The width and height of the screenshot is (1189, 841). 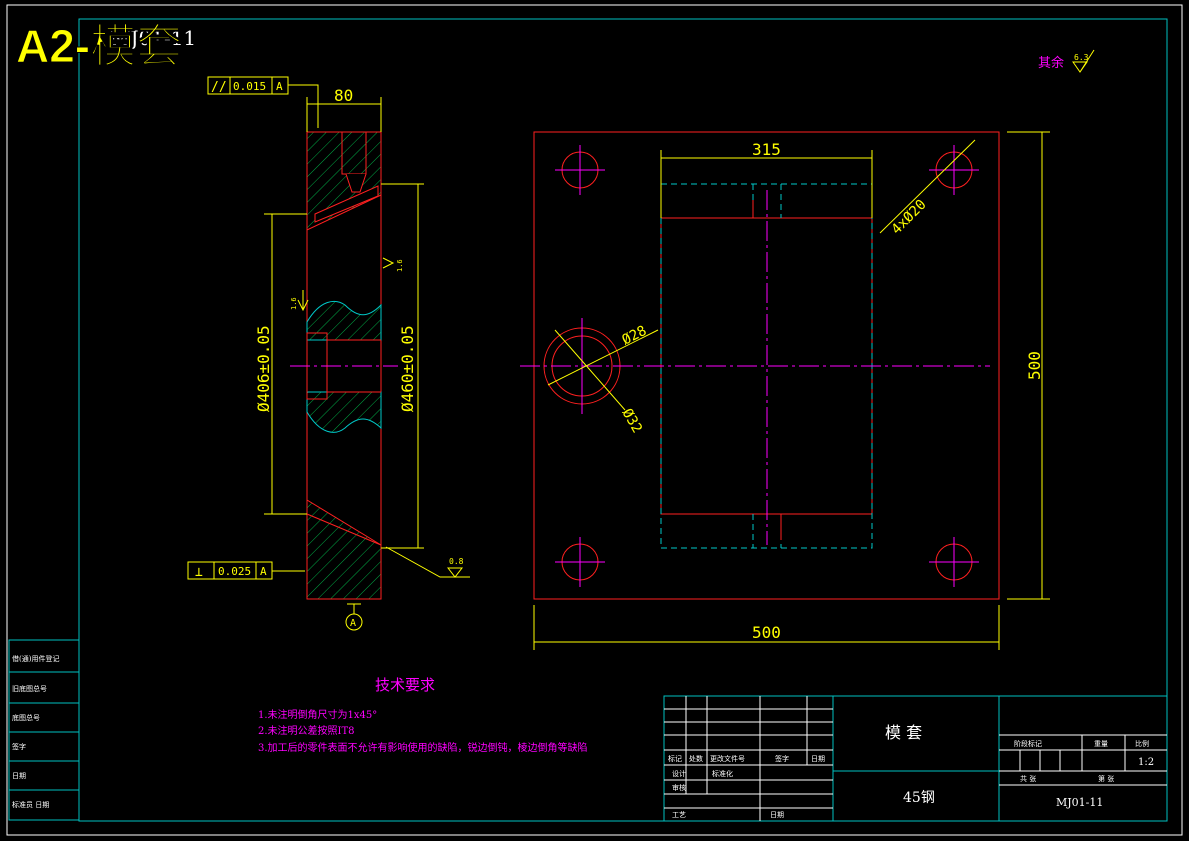 I want to click on left-strip-text-6: 标准员 日期, so click(x=30, y=804).